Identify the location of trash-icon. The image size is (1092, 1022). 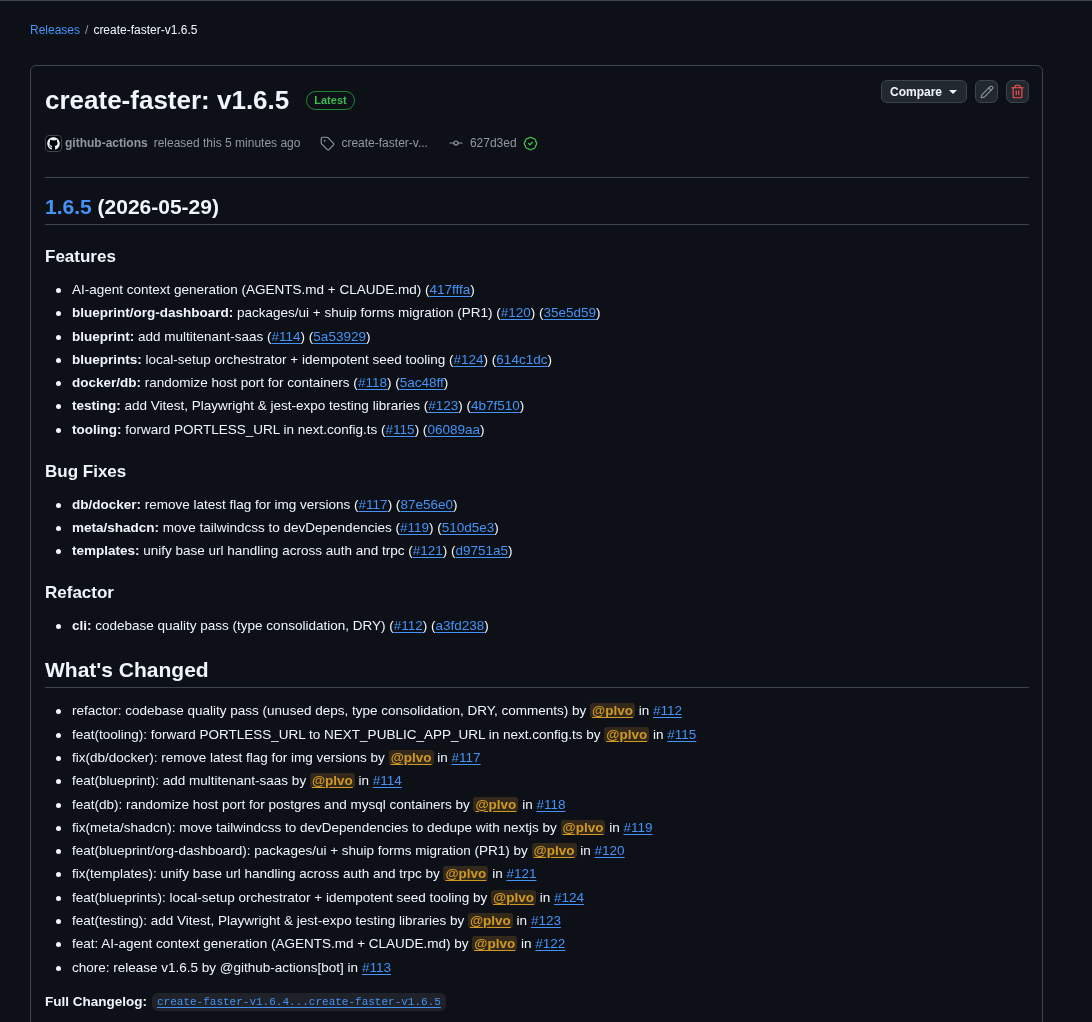
(1017, 91).